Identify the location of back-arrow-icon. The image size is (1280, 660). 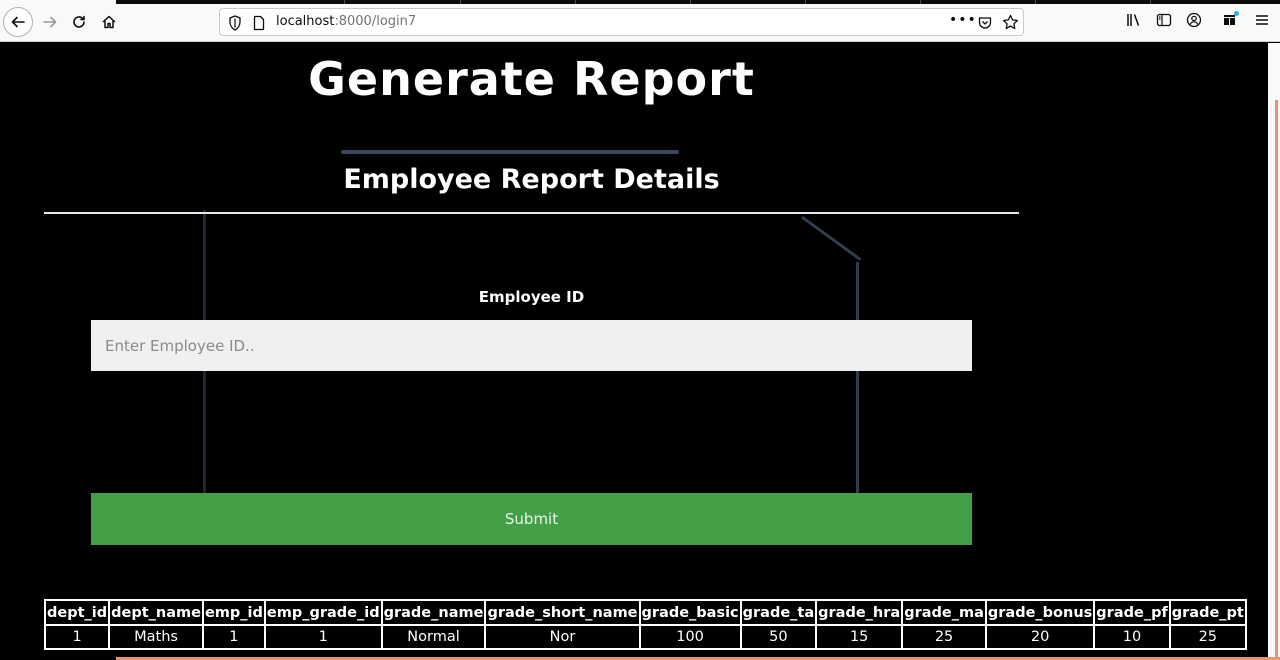
(18, 22).